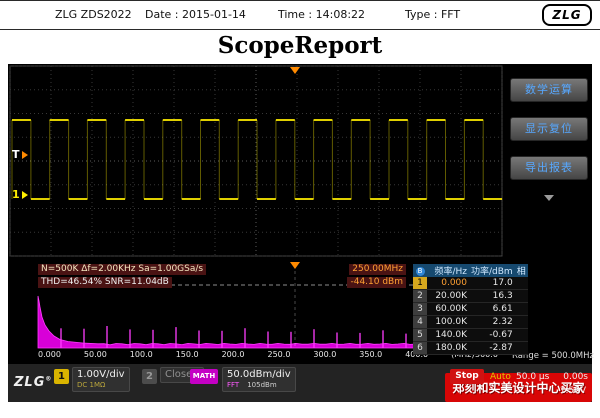 This screenshot has height=418, width=600. Describe the element at coordinates (49, 379) in the screenshot. I see `registered-mark: ®` at that location.